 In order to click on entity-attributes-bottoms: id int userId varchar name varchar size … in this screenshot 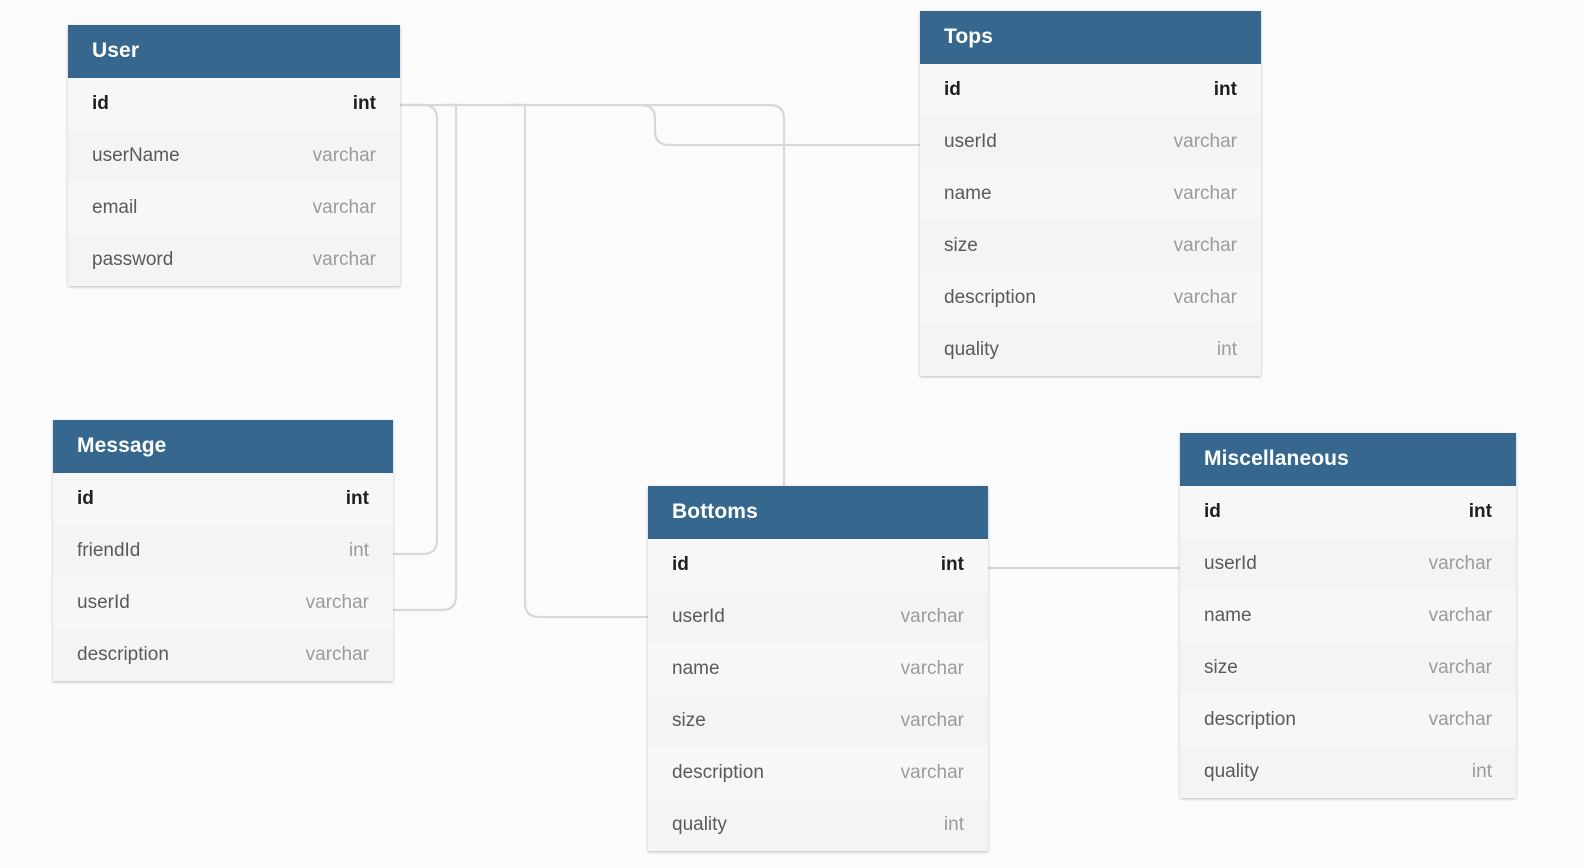, I will do `click(818, 695)`.